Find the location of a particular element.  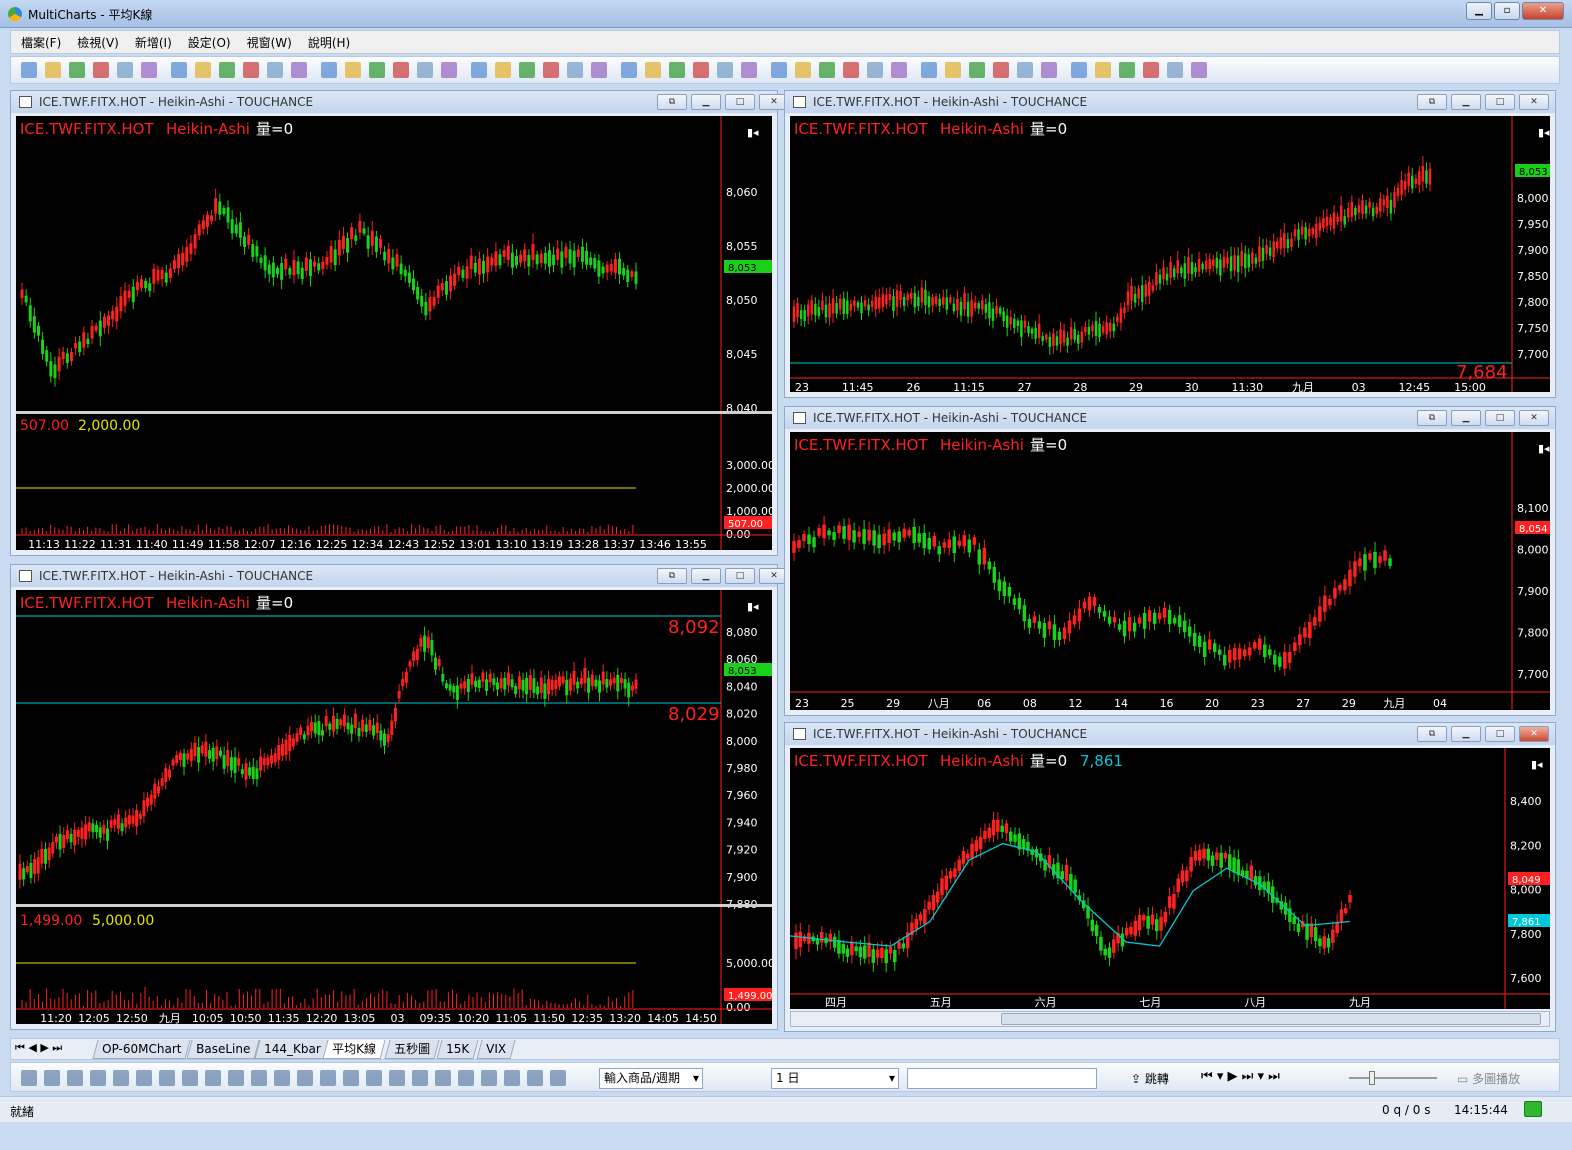

tab-five-second: 五秒圖 is located at coordinates (412, 1049).